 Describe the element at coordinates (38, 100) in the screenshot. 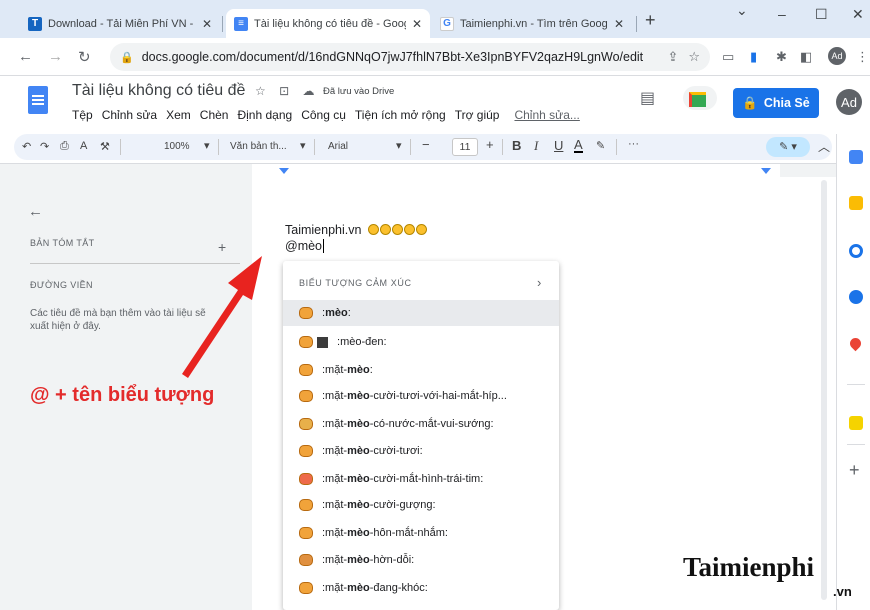

I see `google-docs-logo-icon` at that location.